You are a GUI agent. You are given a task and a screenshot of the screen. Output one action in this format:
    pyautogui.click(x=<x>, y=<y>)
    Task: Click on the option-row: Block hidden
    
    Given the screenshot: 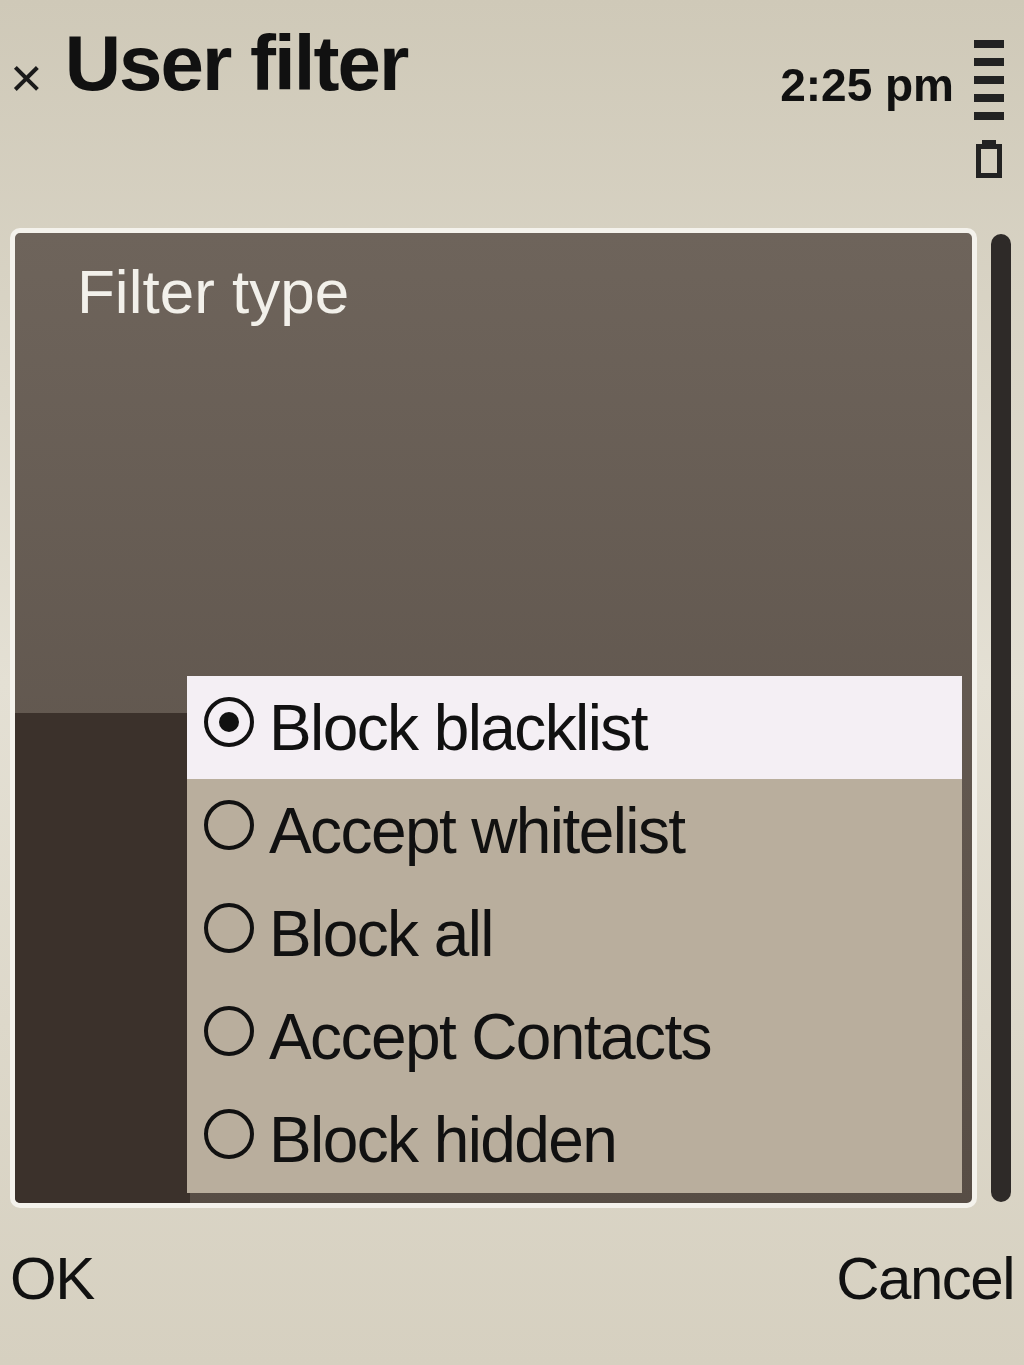 What is the action you would take?
    pyautogui.click(x=574, y=1139)
    